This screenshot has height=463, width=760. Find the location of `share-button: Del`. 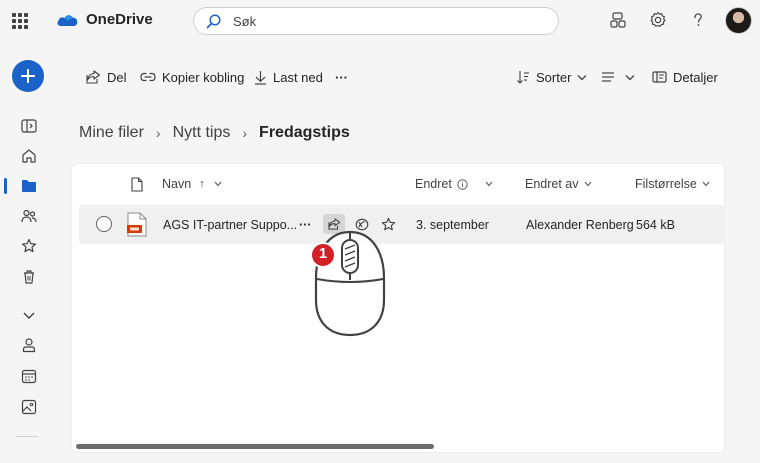

share-button: Del is located at coordinates (106, 77).